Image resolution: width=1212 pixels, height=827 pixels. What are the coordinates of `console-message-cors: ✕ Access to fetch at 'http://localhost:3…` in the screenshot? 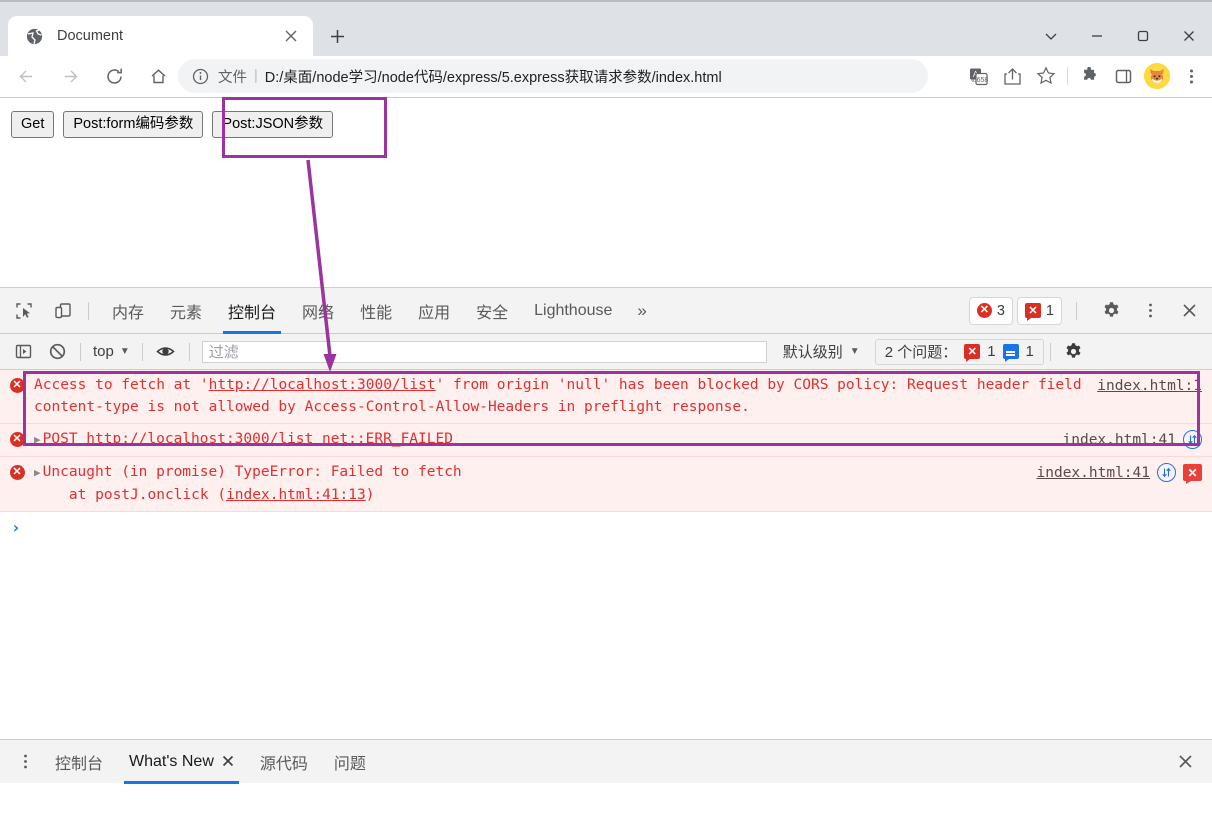 It's located at (606, 397).